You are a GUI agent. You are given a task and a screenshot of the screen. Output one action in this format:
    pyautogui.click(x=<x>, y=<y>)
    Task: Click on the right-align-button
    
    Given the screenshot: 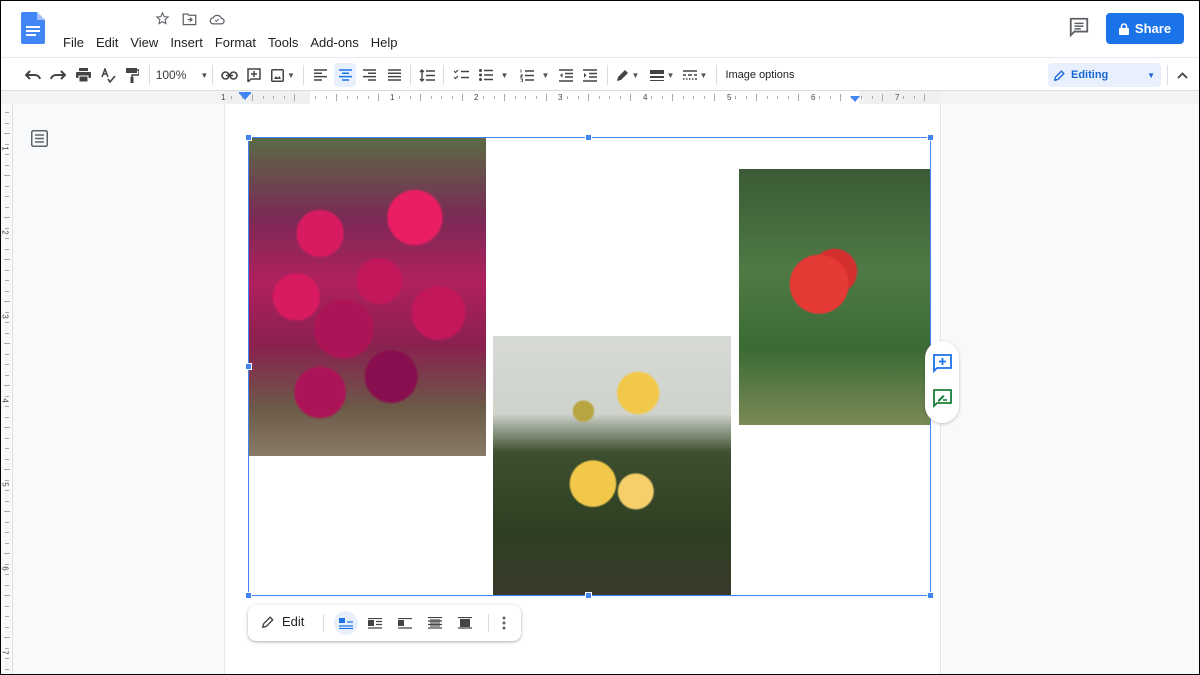 What is the action you would take?
    pyautogui.click(x=369, y=75)
    